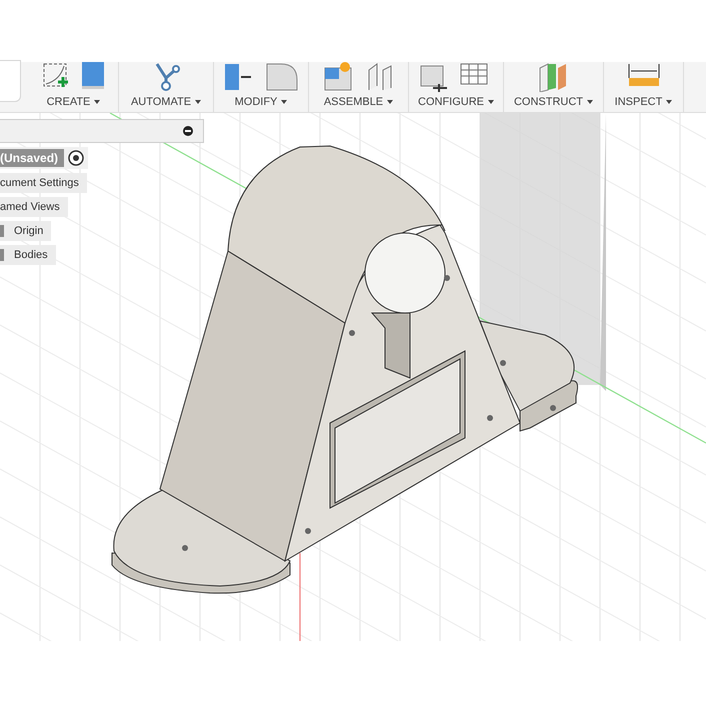 This screenshot has width=706, height=706. I want to click on browser-item: Bodies, so click(28, 255).